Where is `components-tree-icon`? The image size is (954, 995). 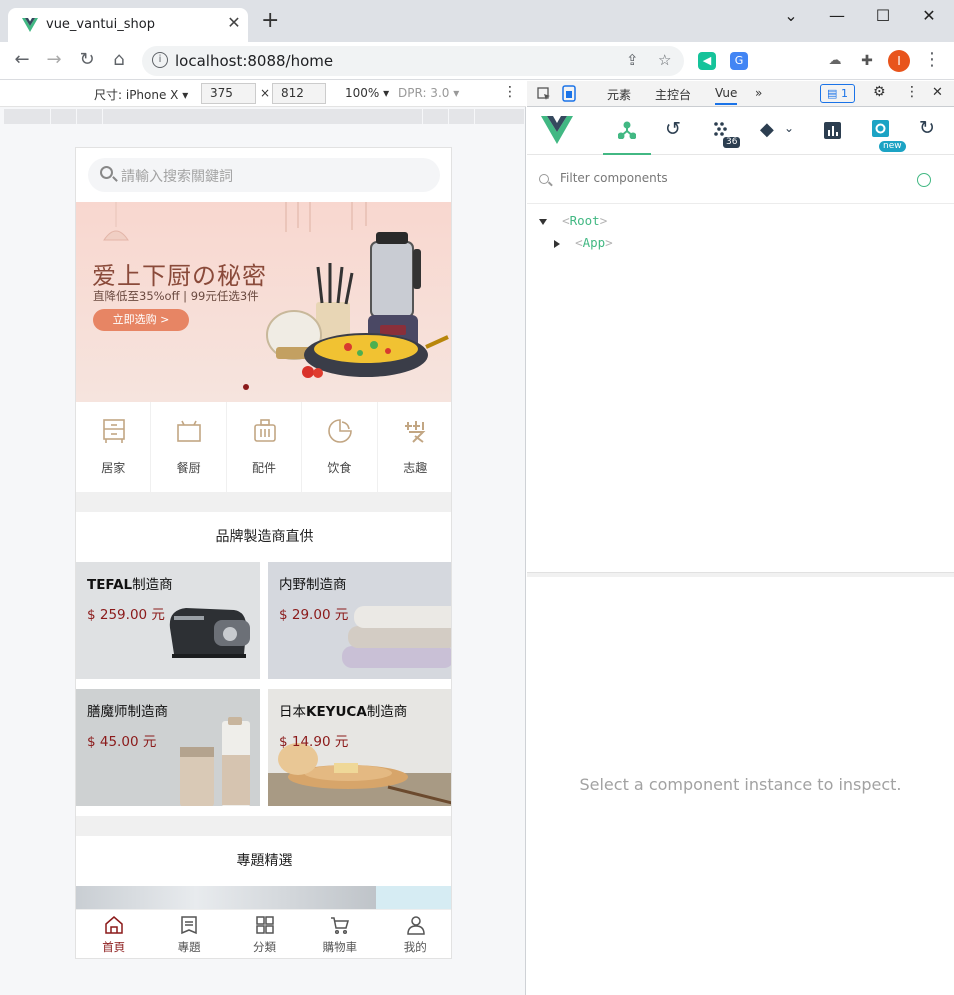 components-tree-icon is located at coordinates (627, 130).